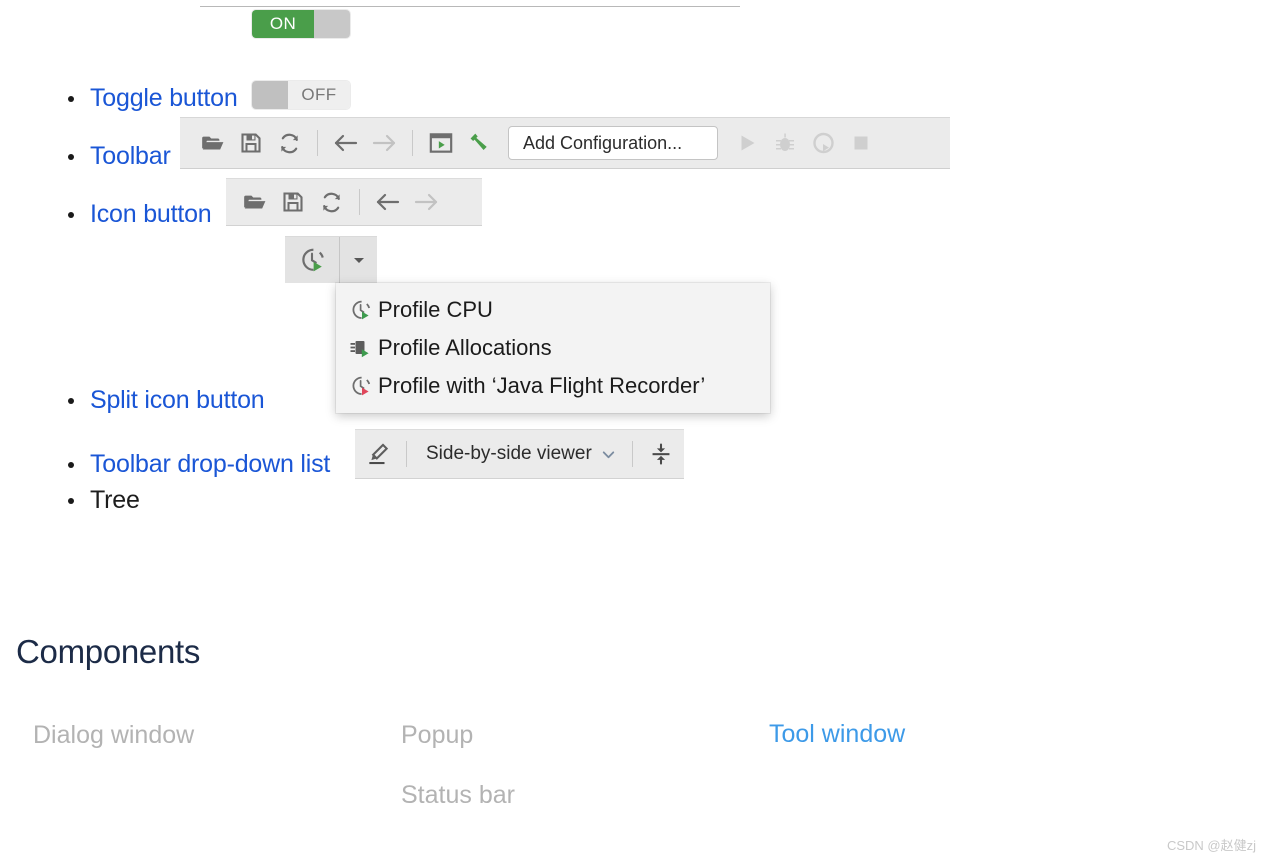  What do you see at coordinates (861, 143) in the screenshot?
I see `stop-icon` at bounding box center [861, 143].